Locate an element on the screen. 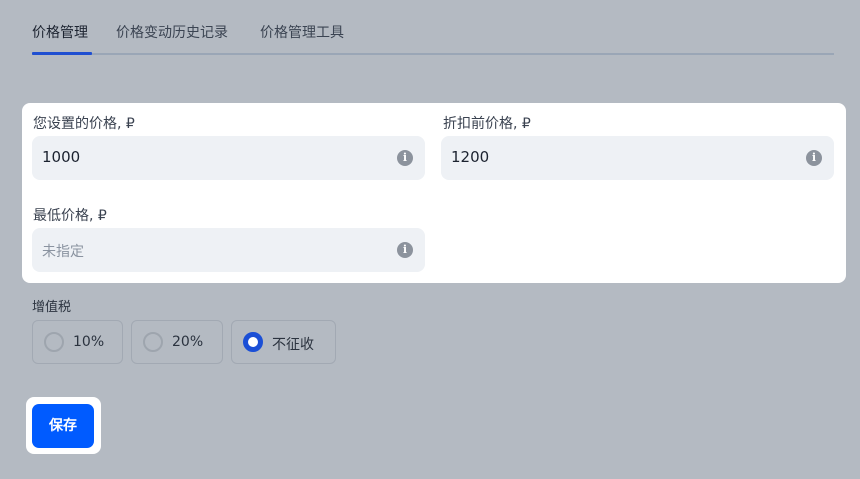 This screenshot has width=860, height=479. active-tab-indicator is located at coordinates (62, 53).